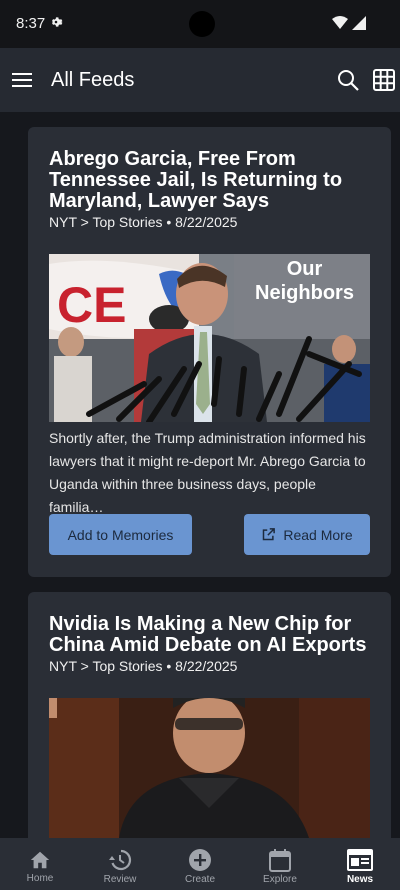 The image size is (400, 890). I want to click on home-icon, so click(40, 859).